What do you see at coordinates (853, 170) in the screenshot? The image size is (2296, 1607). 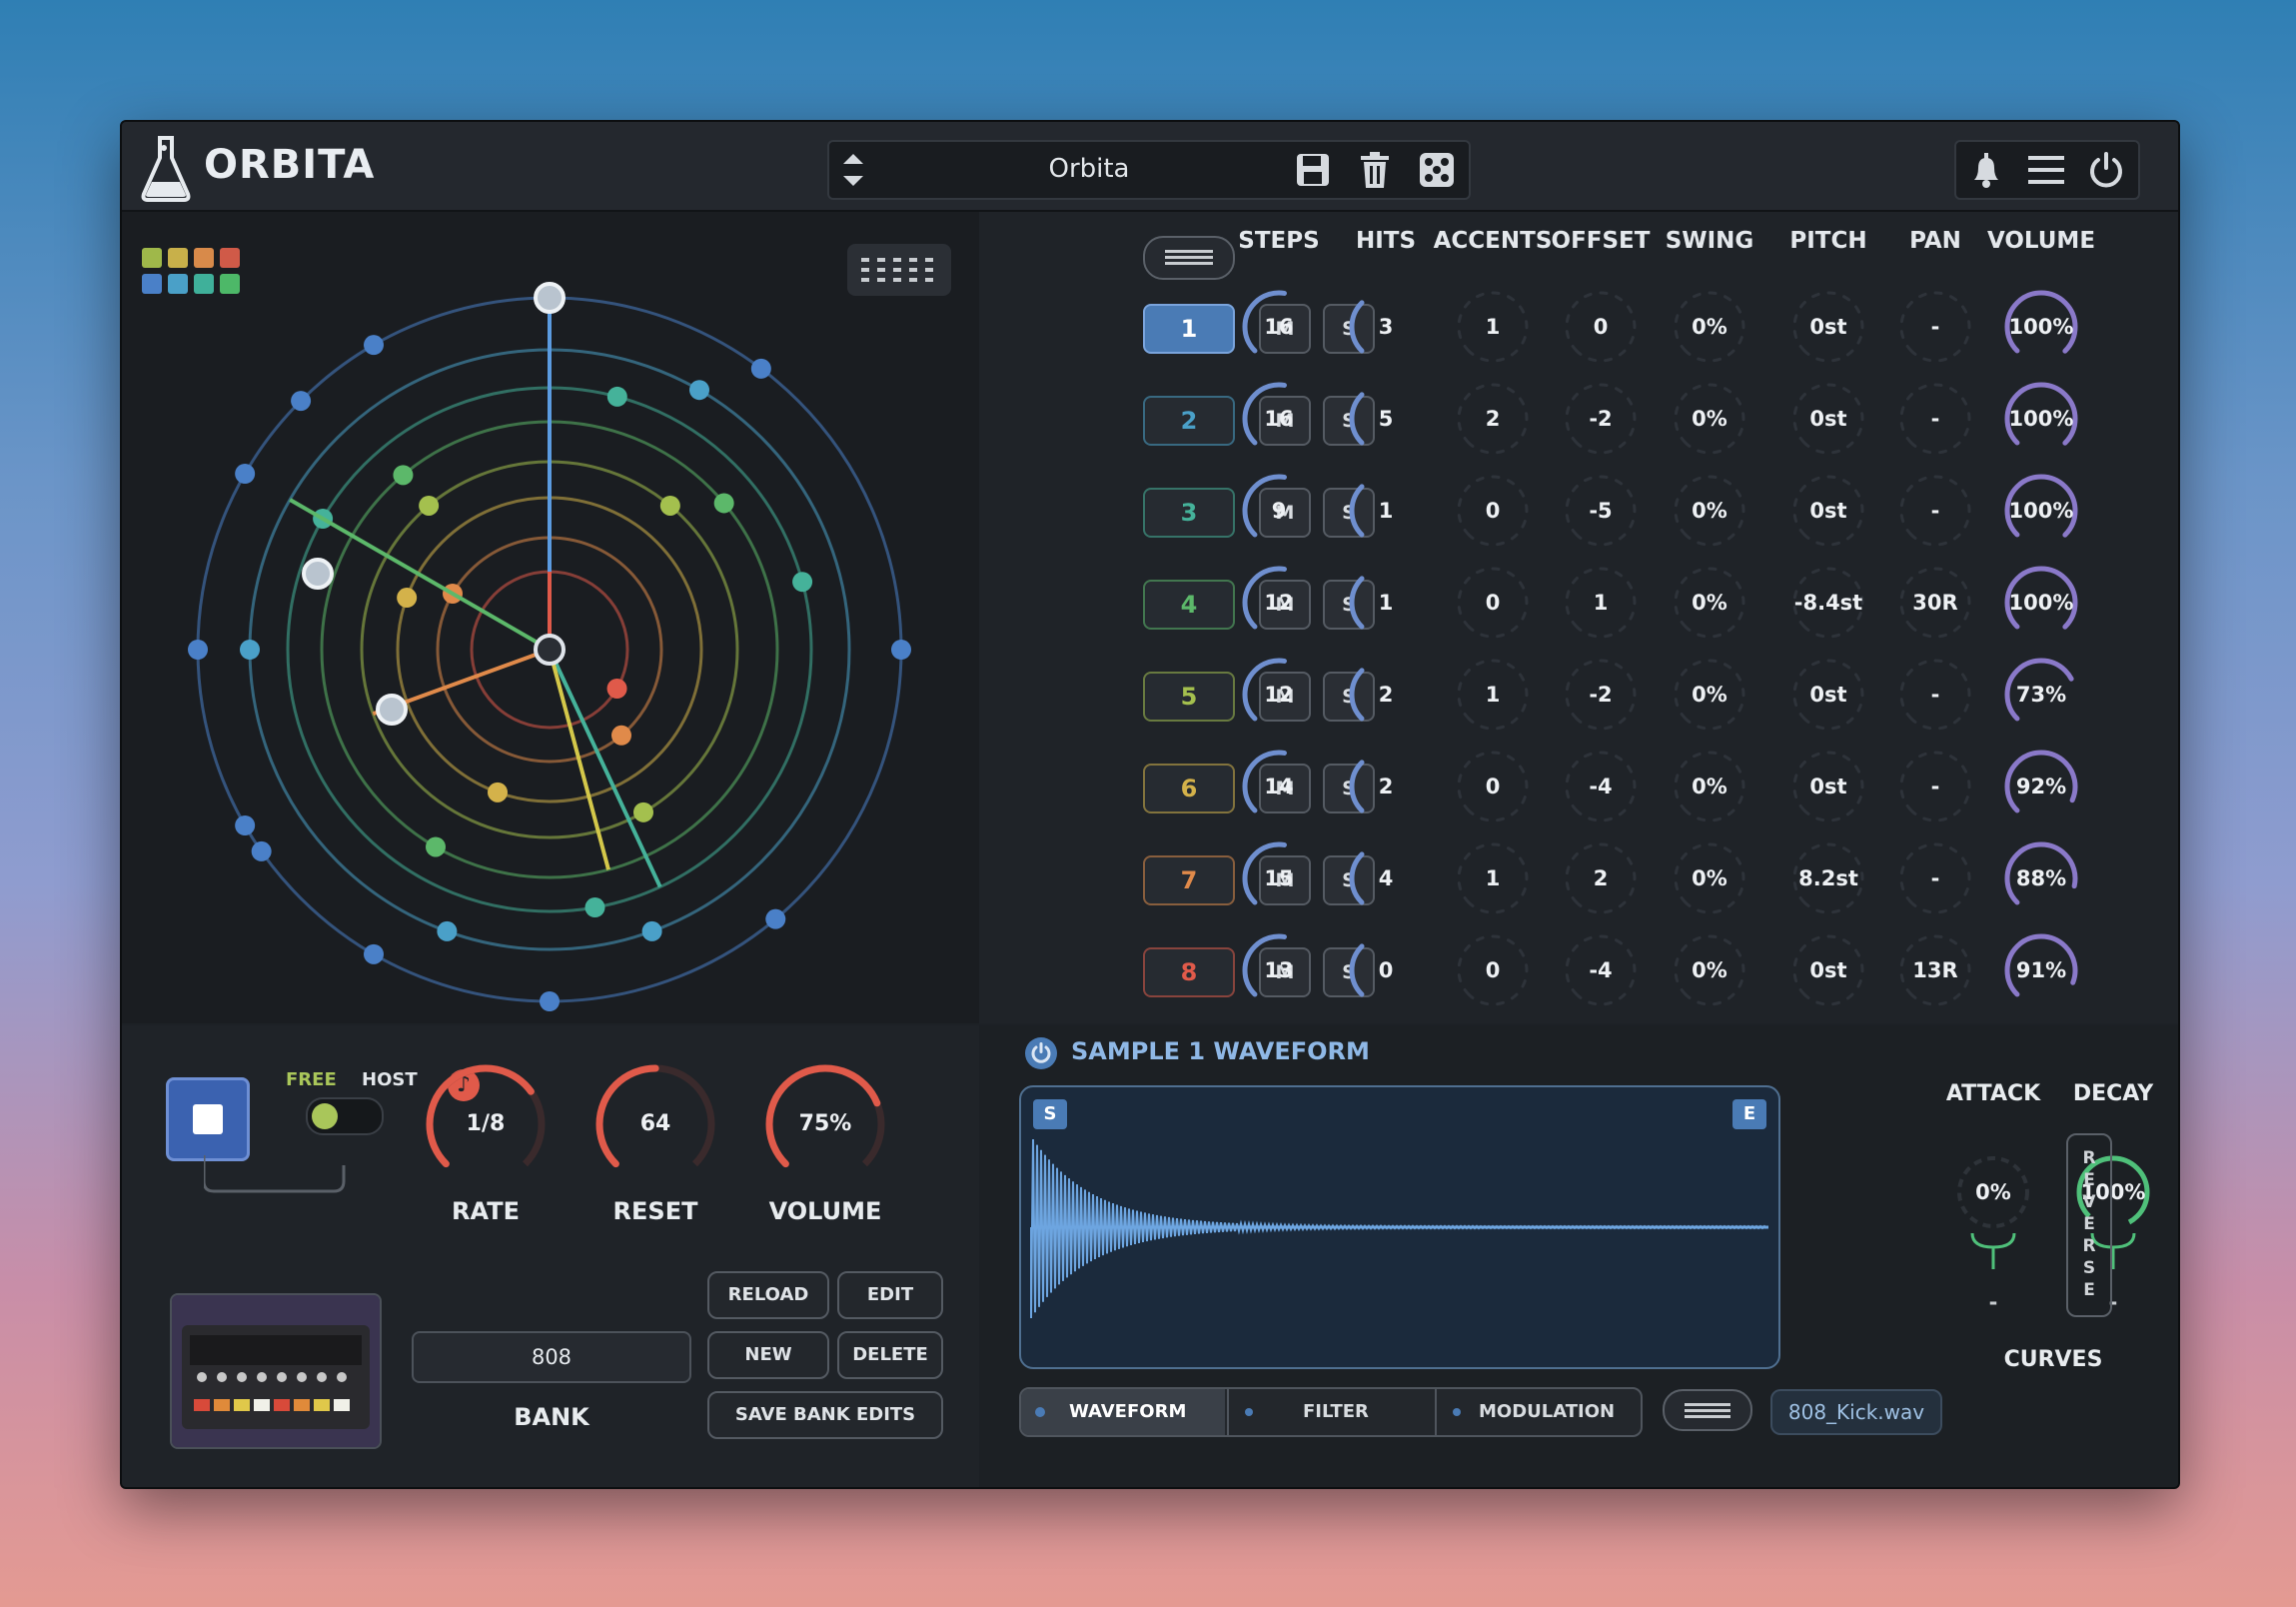 I see `chevron-up-down-icon` at bounding box center [853, 170].